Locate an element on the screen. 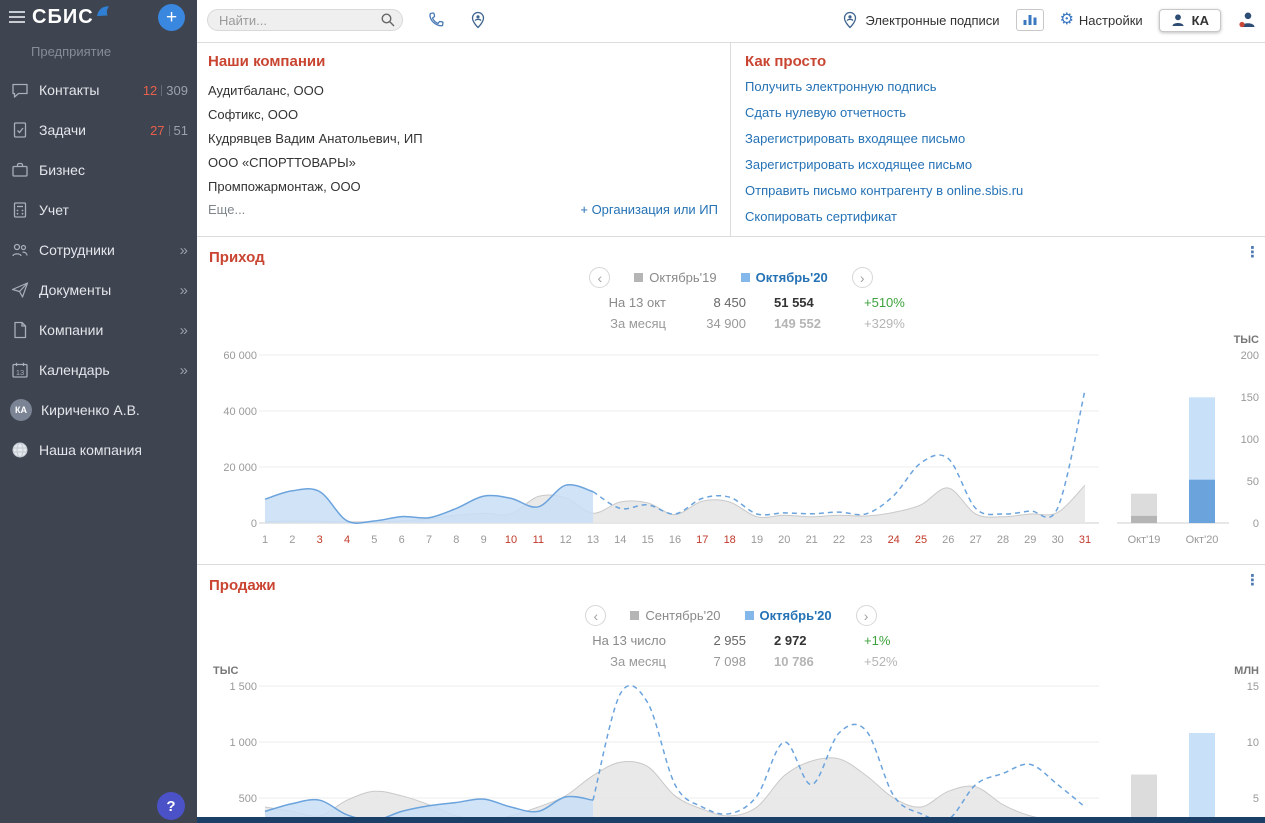 This screenshot has width=1265, height=823. svg-text: 150 is located at coordinates (1250, 398).